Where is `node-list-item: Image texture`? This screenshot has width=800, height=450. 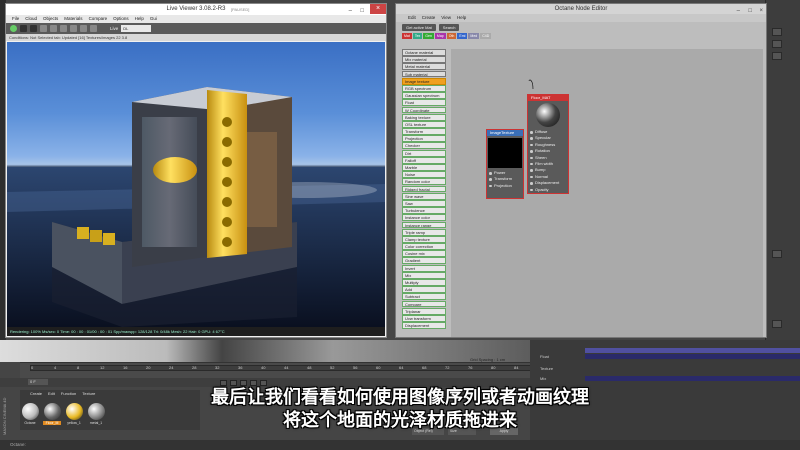 node-list-item: Image texture is located at coordinates (424, 81).